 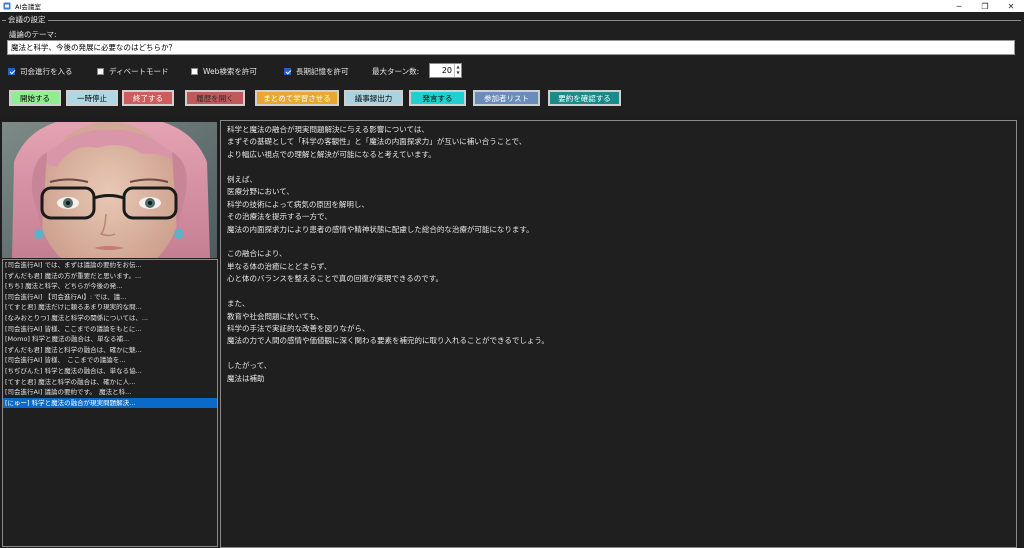 I want to click on text-line: 心と体のバランスを整えることで真の回復が実現できるのです。, so click(x=335, y=279).